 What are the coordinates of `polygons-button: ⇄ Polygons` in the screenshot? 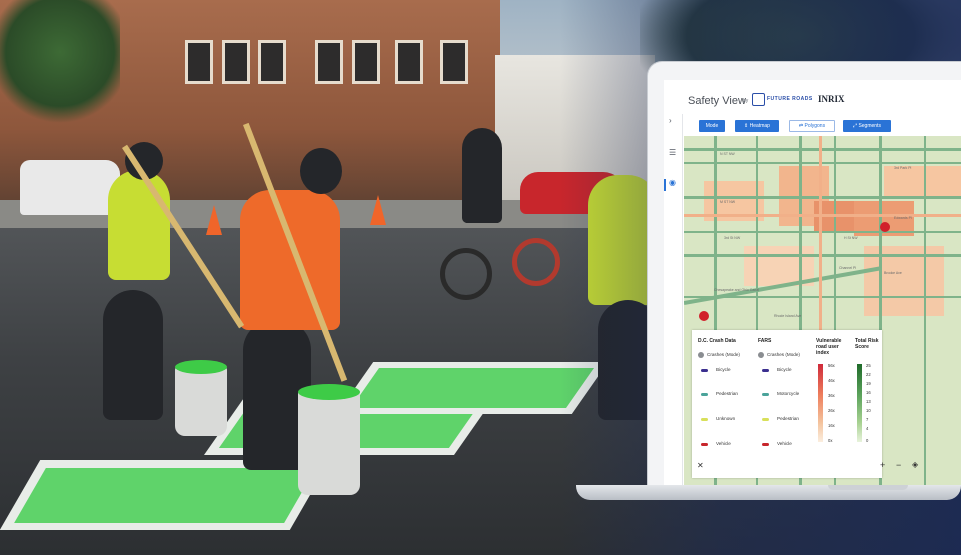 It's located at (812, 126).